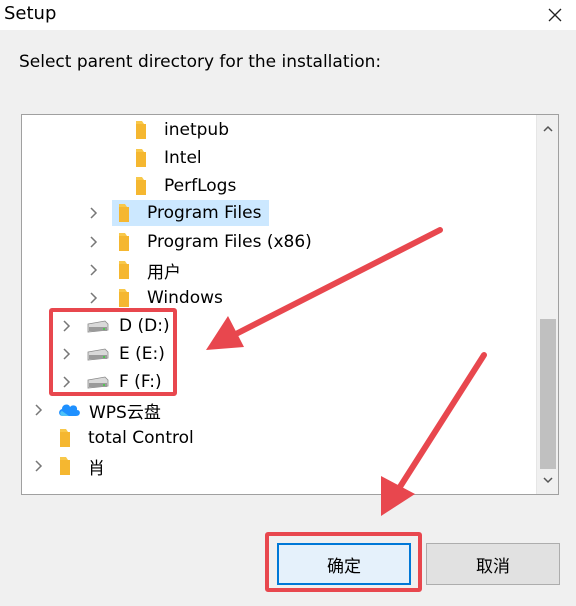  Describe the element at coordinates (116, 326) in the screenshot. I see `tree-item-drive-d: D (D:)` at that location.